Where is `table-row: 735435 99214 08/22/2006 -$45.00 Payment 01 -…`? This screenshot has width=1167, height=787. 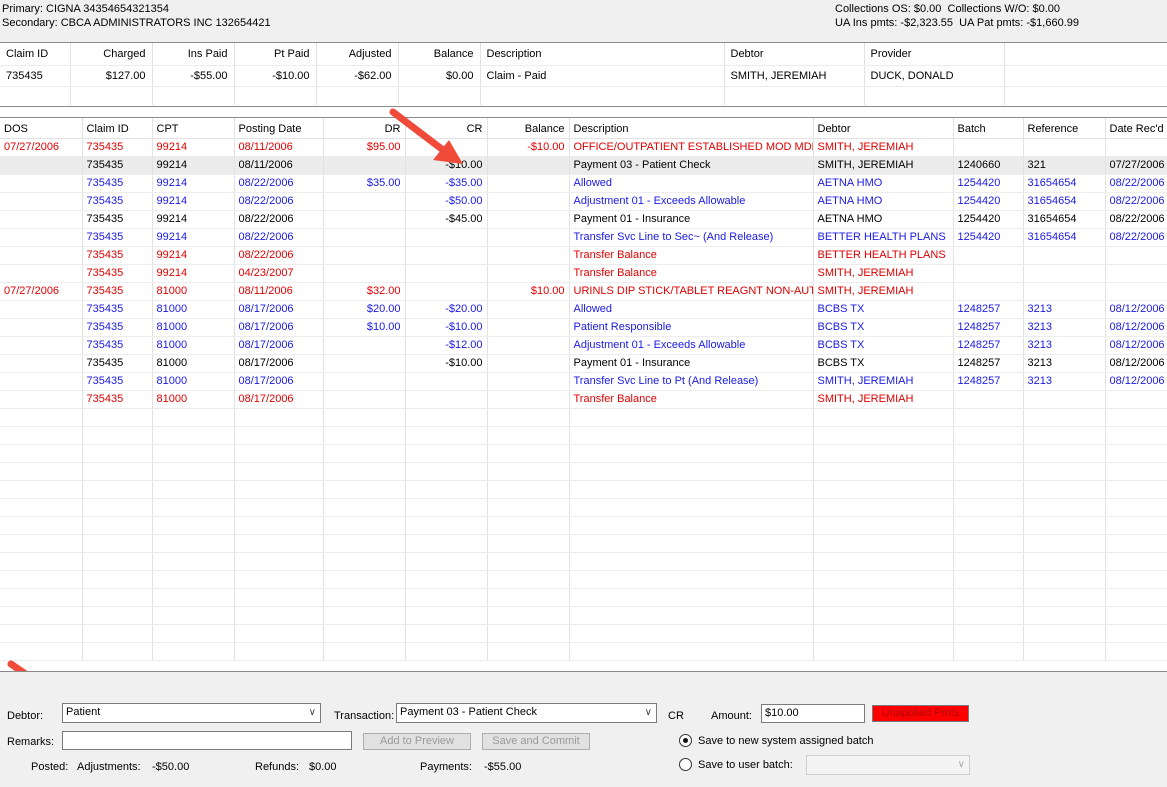
table-row: 735435 99214 08/22/2006 -$45.00 Payment 01 -… is located at coordinates (583, 219).